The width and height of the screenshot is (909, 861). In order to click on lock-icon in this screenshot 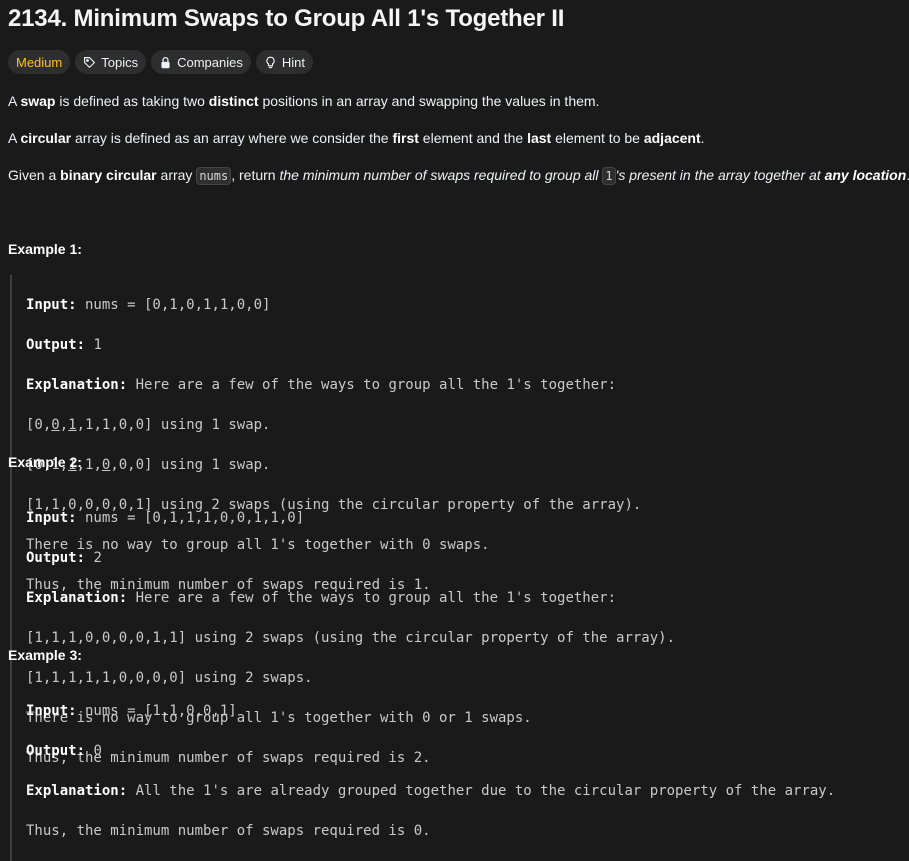, I will do `click(165, 62)`.